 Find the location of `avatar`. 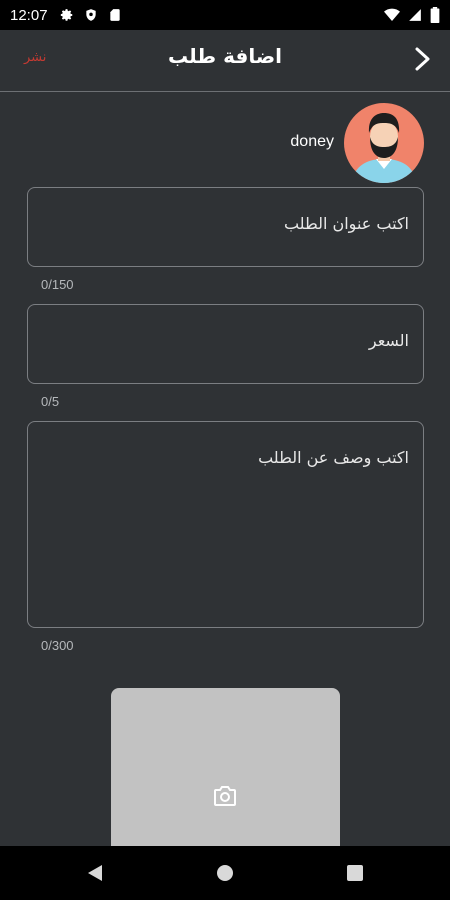

avatar is located at coordinates (384, 143).